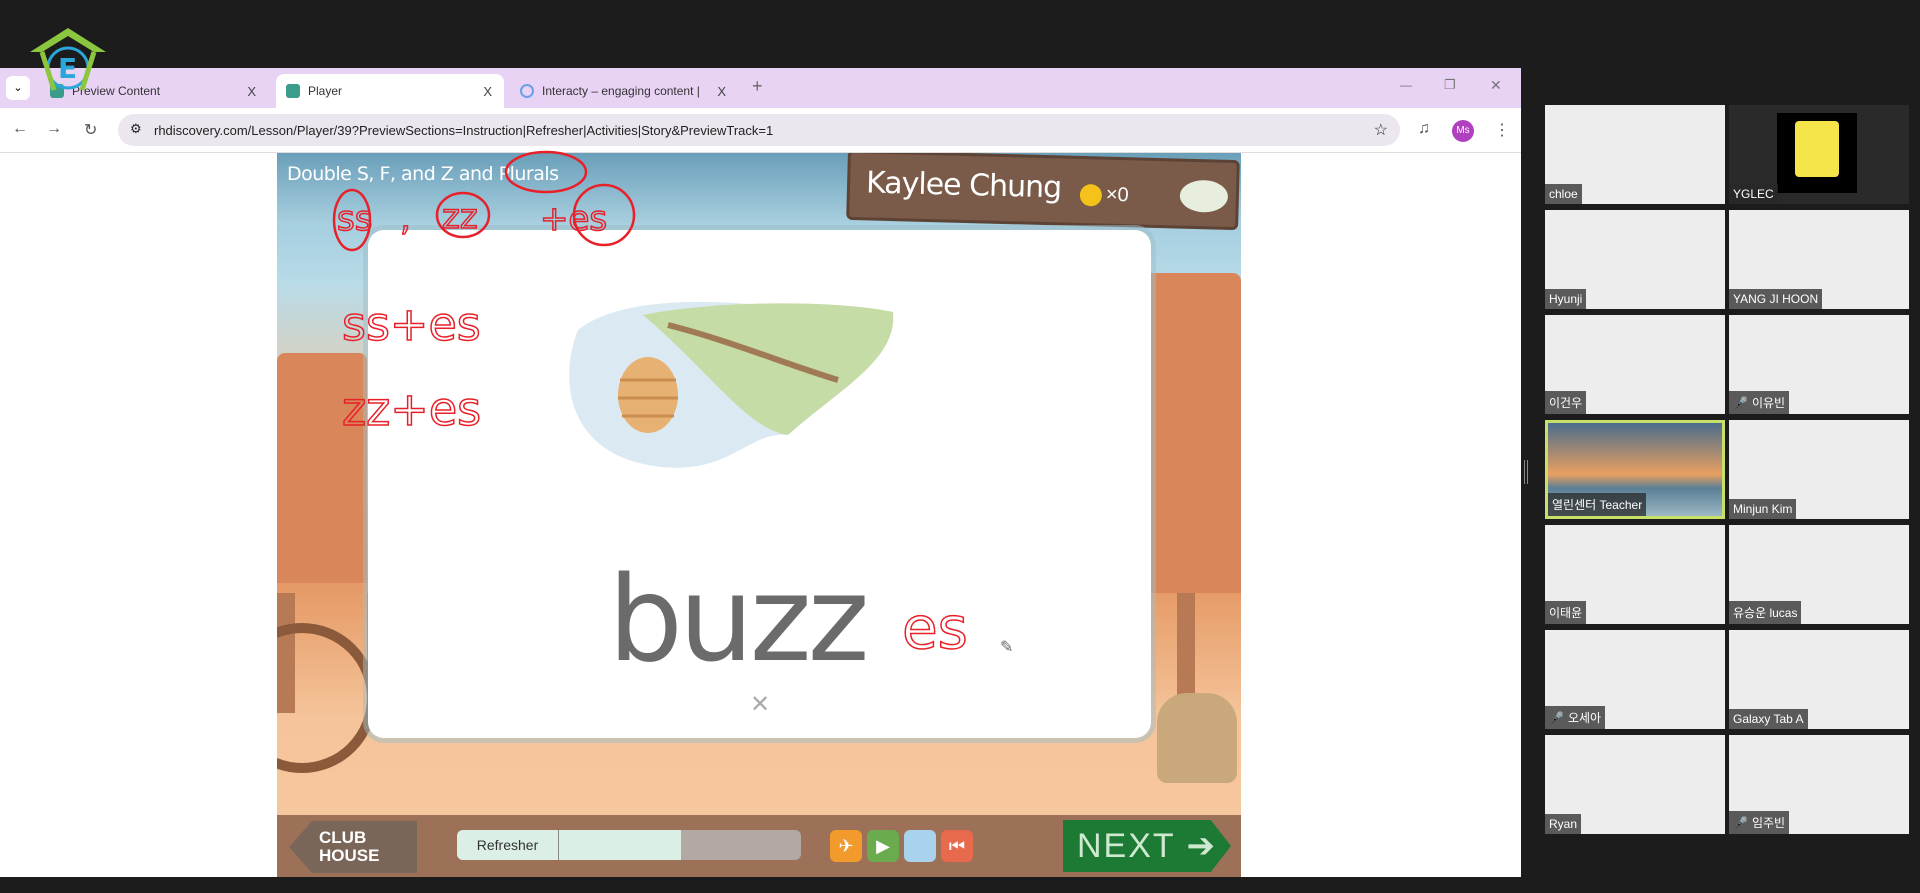 Image resolution: width=1920 pixels, height=893 pixels. I want to click on participant-tile: 열린센터 Teacher, so click(1635, 469).